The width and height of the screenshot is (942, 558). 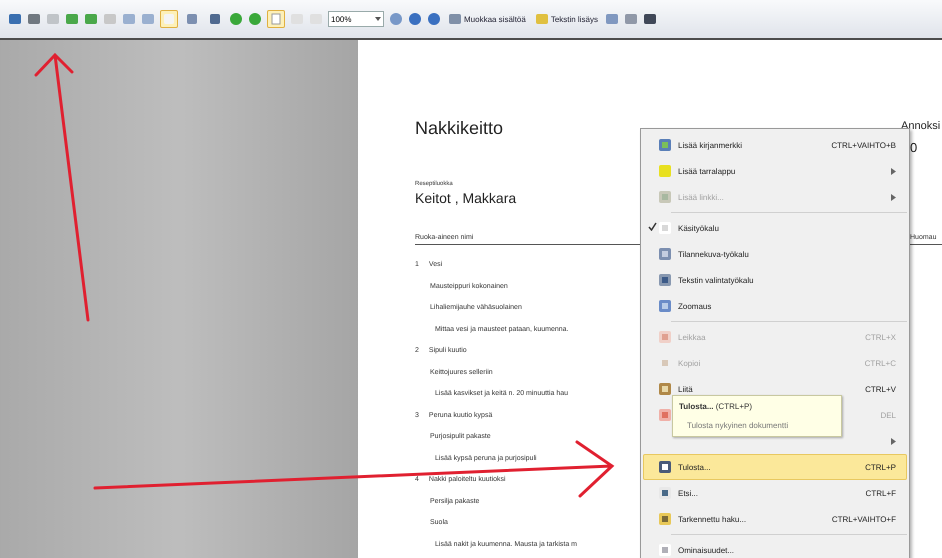 What do you see at coordinates (715, 406) in the screenshot?
I see `tooltip-title: Tulosta... (CTRL+P)` at bounding box center [715, 406].